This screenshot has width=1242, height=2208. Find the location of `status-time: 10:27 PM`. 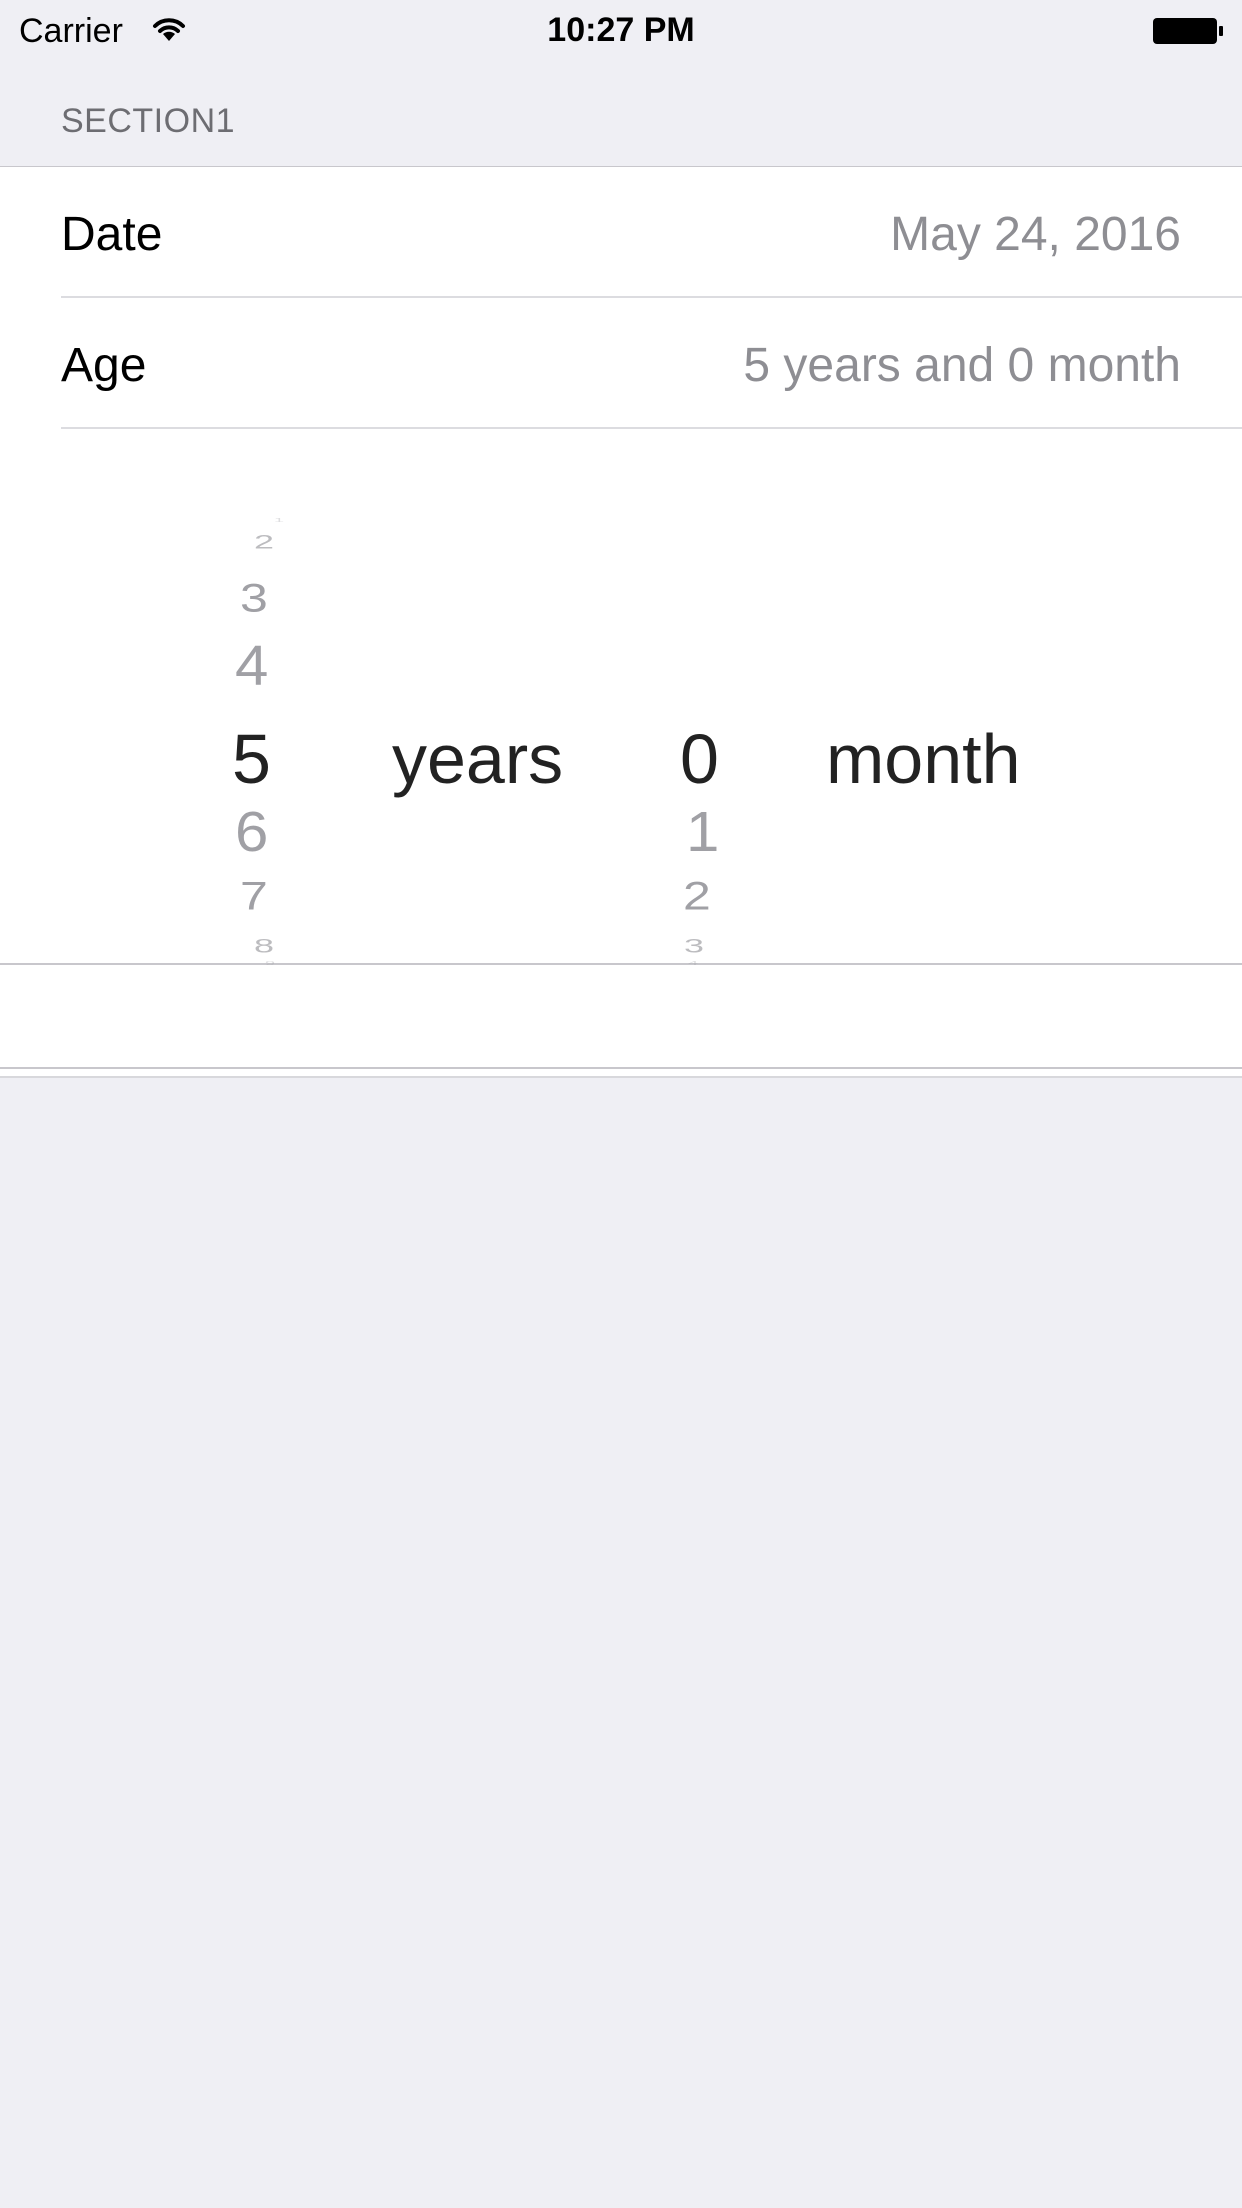

status-time: 10:27 PM is located at coordinates (621, 30).